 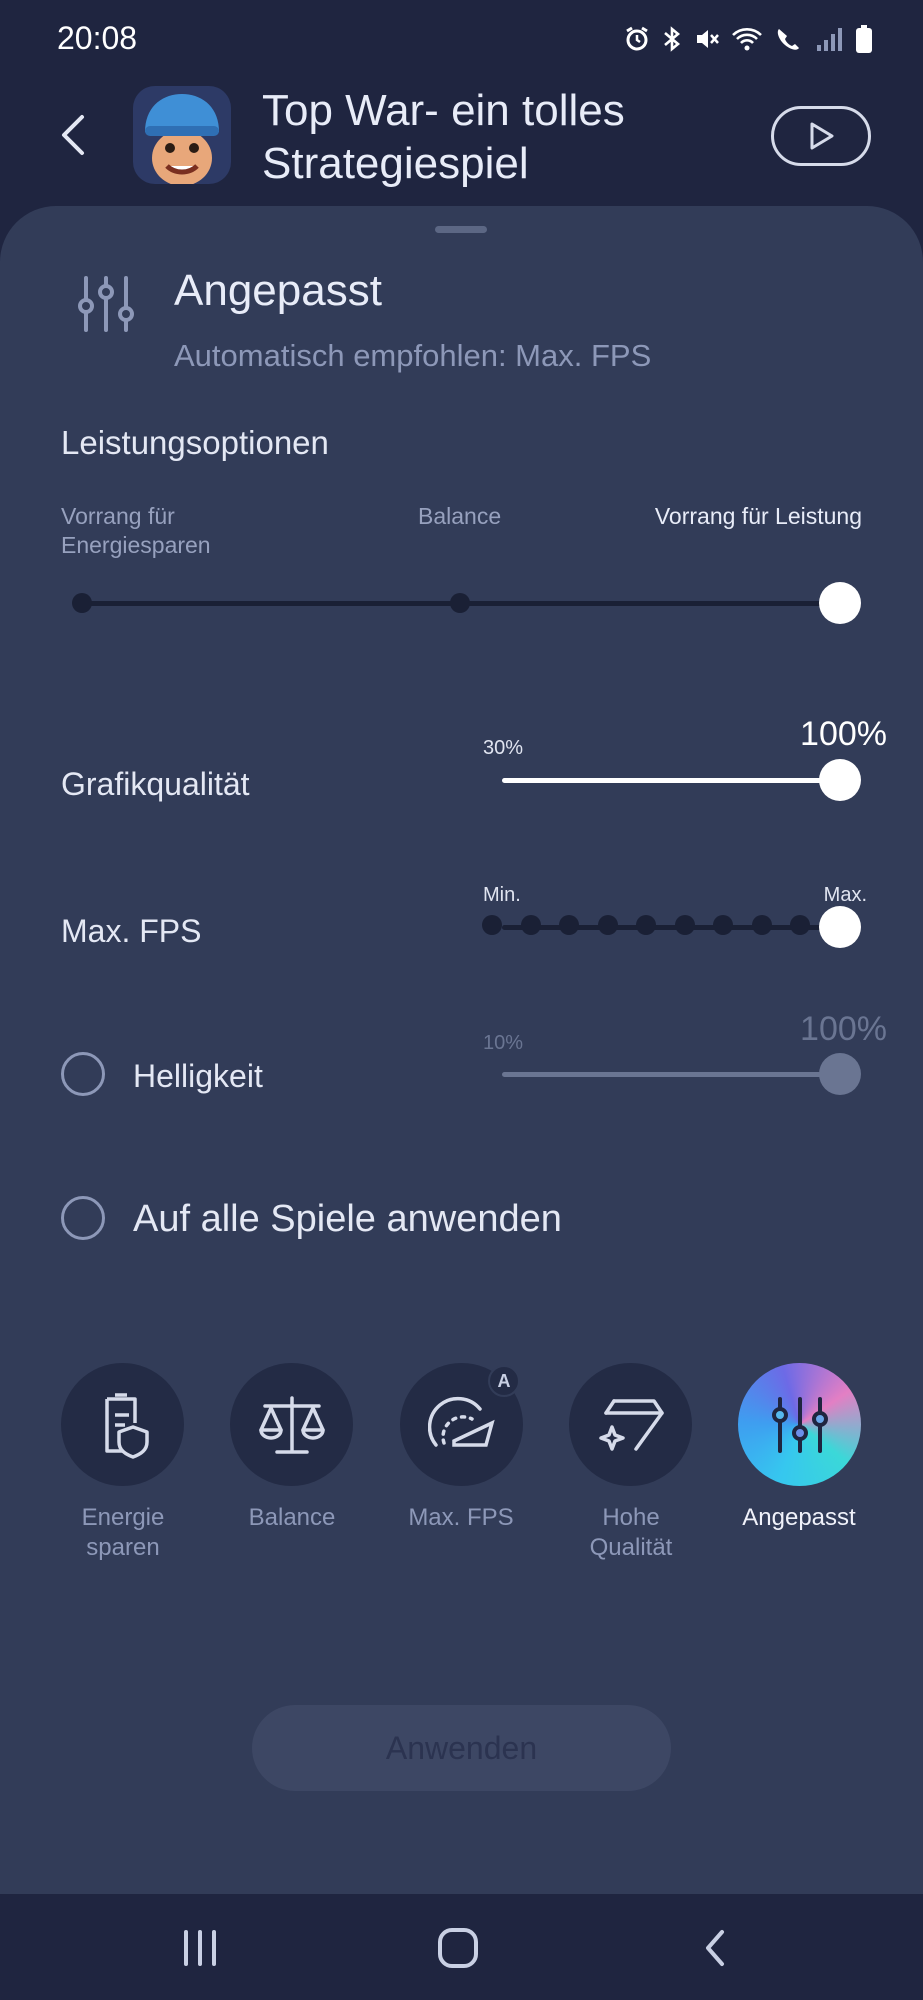 I want to click on mode-energy-label-line1: Energie, so click(x=123, y=1517).